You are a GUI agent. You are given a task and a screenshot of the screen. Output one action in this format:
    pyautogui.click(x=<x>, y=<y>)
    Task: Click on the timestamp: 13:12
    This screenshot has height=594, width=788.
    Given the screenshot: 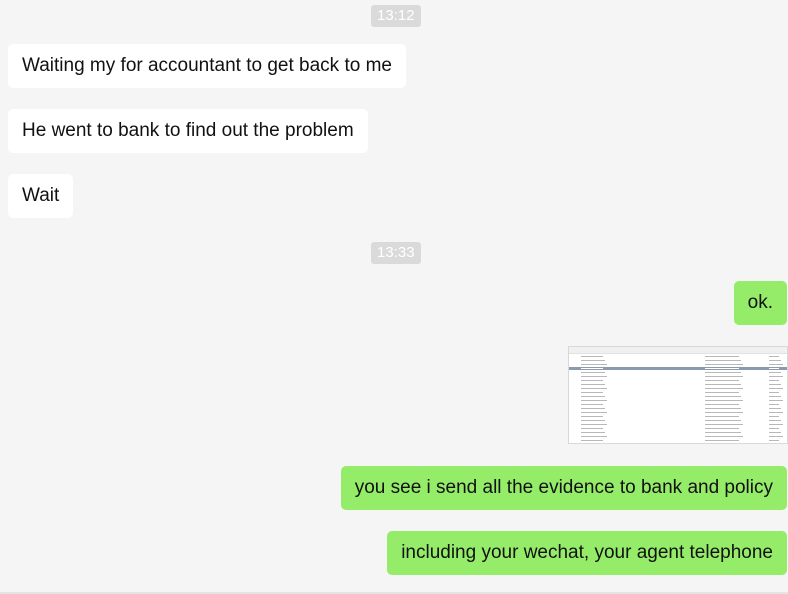 What is the action you would take?
    pyautogui.click(x=396, y=16)
    